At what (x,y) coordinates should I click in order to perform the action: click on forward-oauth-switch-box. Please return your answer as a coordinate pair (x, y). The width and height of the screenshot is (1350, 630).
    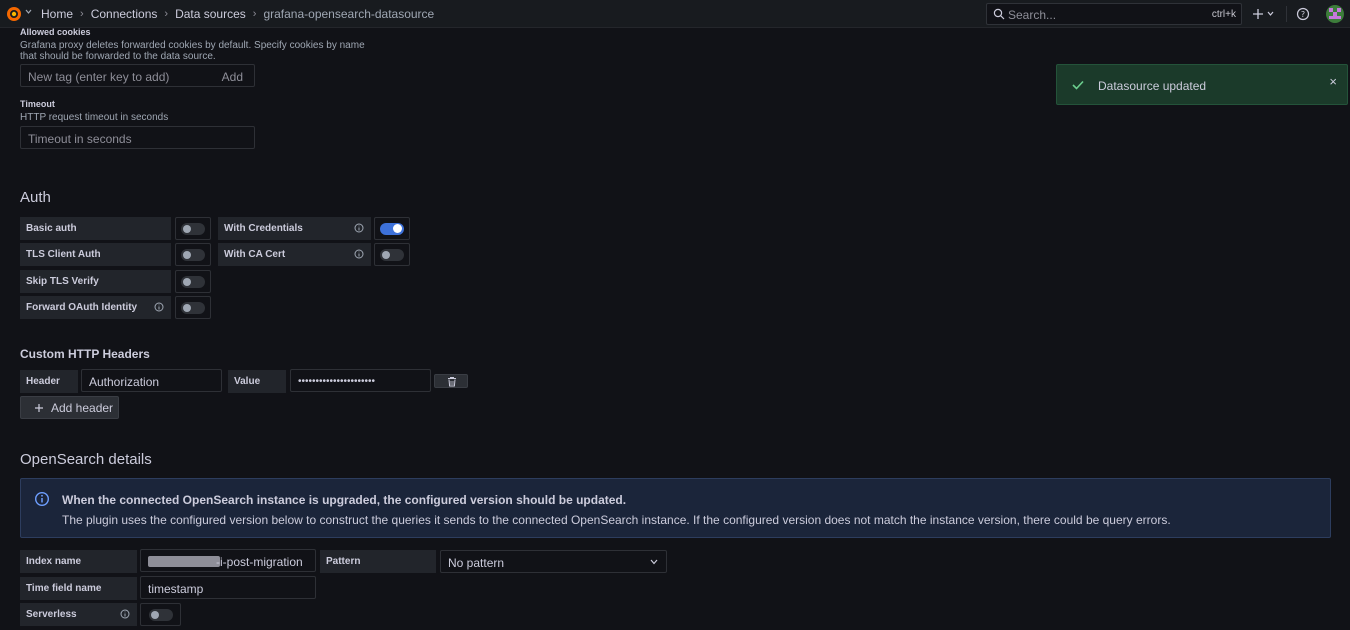
    Looking at the image, I should click on (193, 307).